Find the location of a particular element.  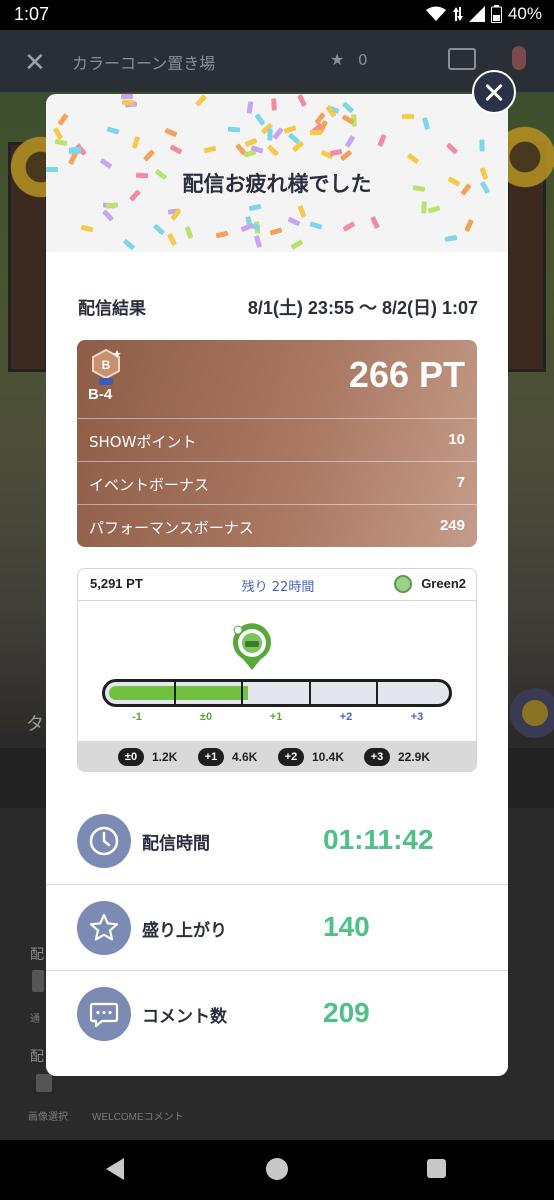

data-arrows-icon is located at coordinates (457, 14).